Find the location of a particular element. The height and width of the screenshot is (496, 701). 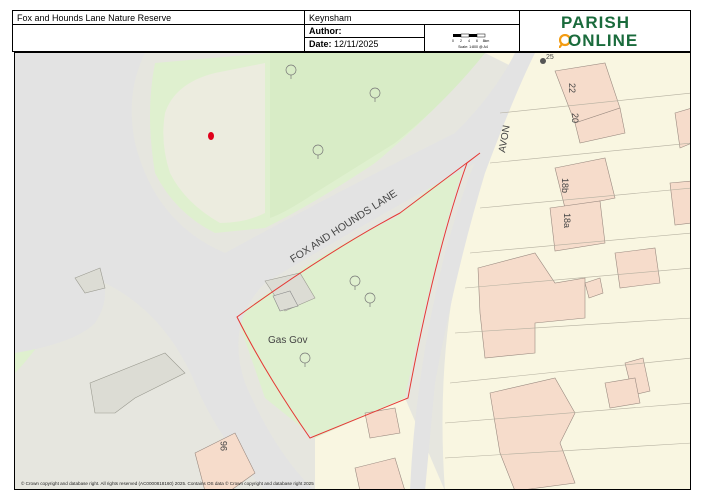

house-number: 25 is located at coordinates (550, 57).